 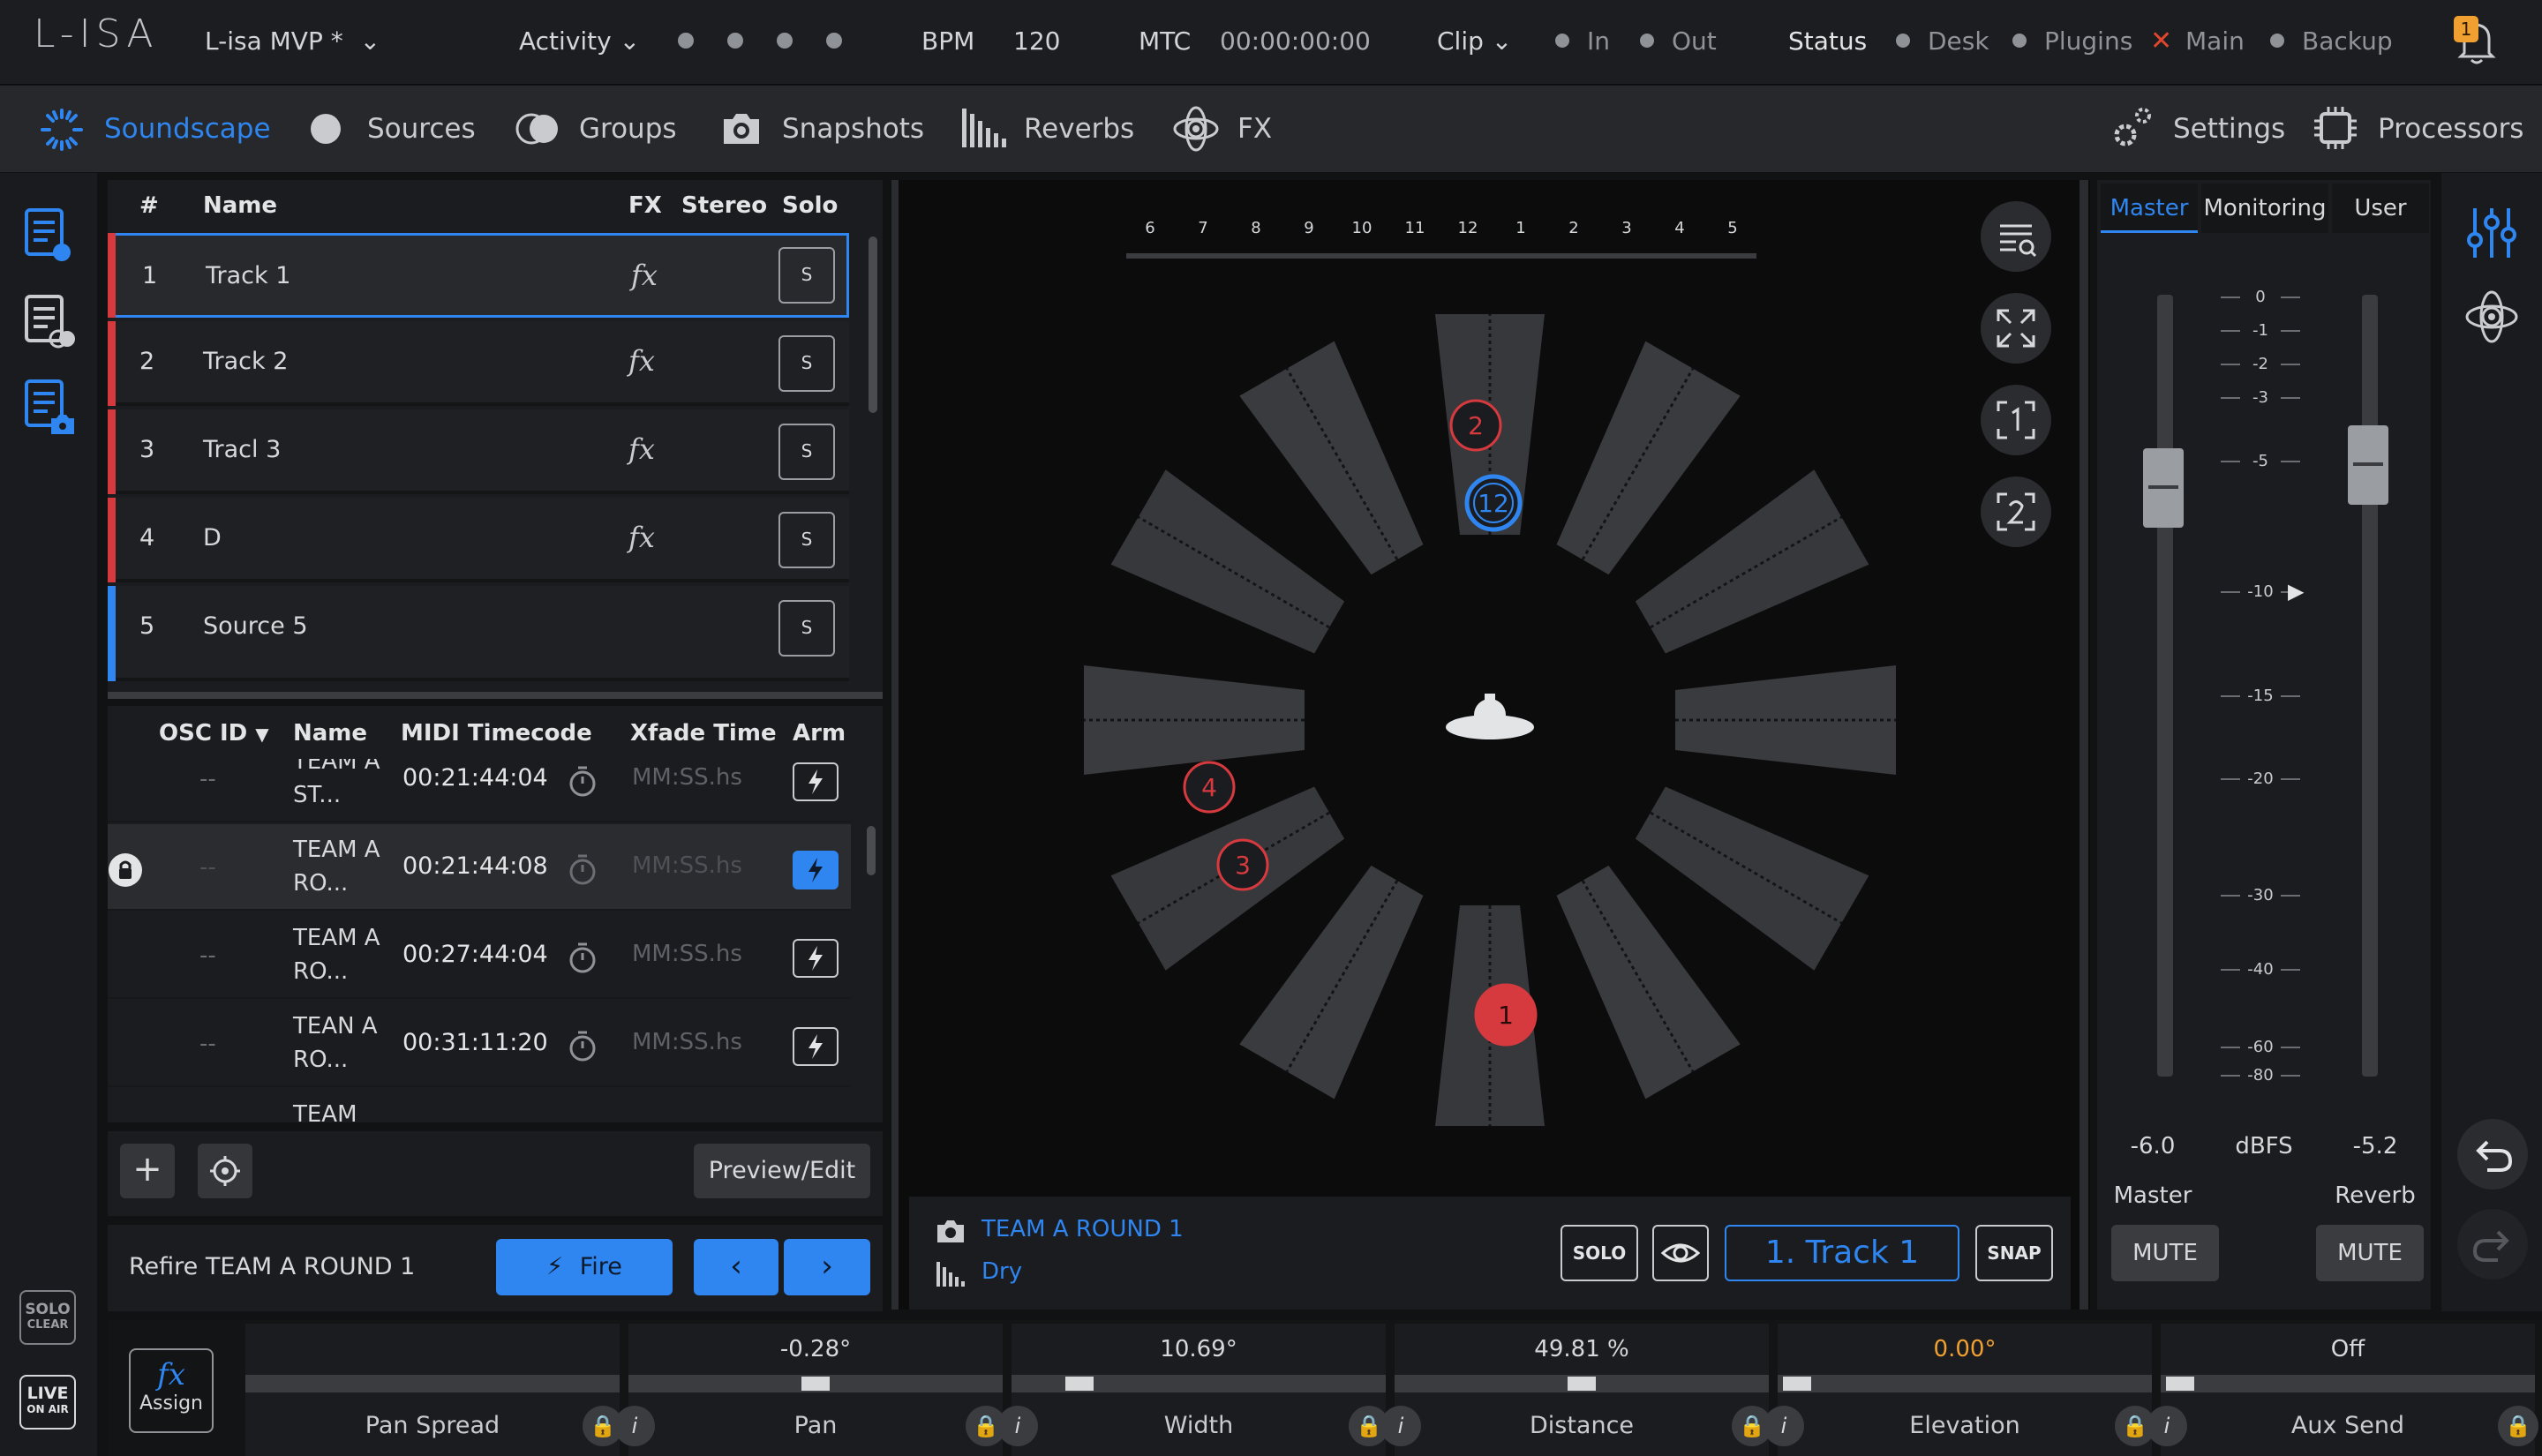 What do you see at coordinates (475, 866) in the screenshot?
I see `midi-timecode: 00:21:44:08` at bounding box center [475, 866].